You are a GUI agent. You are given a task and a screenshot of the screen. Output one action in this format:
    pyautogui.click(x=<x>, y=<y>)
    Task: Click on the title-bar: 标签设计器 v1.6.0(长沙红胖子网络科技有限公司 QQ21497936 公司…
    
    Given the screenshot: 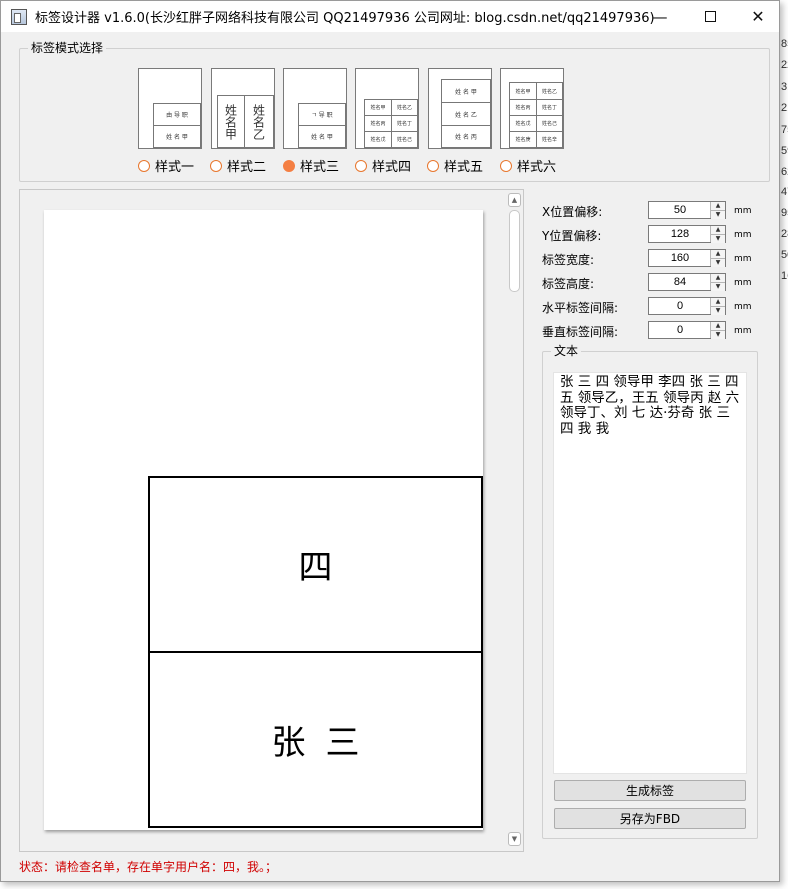 What is the action you would take?
    pyautogui.click(x=390, y=16)
    